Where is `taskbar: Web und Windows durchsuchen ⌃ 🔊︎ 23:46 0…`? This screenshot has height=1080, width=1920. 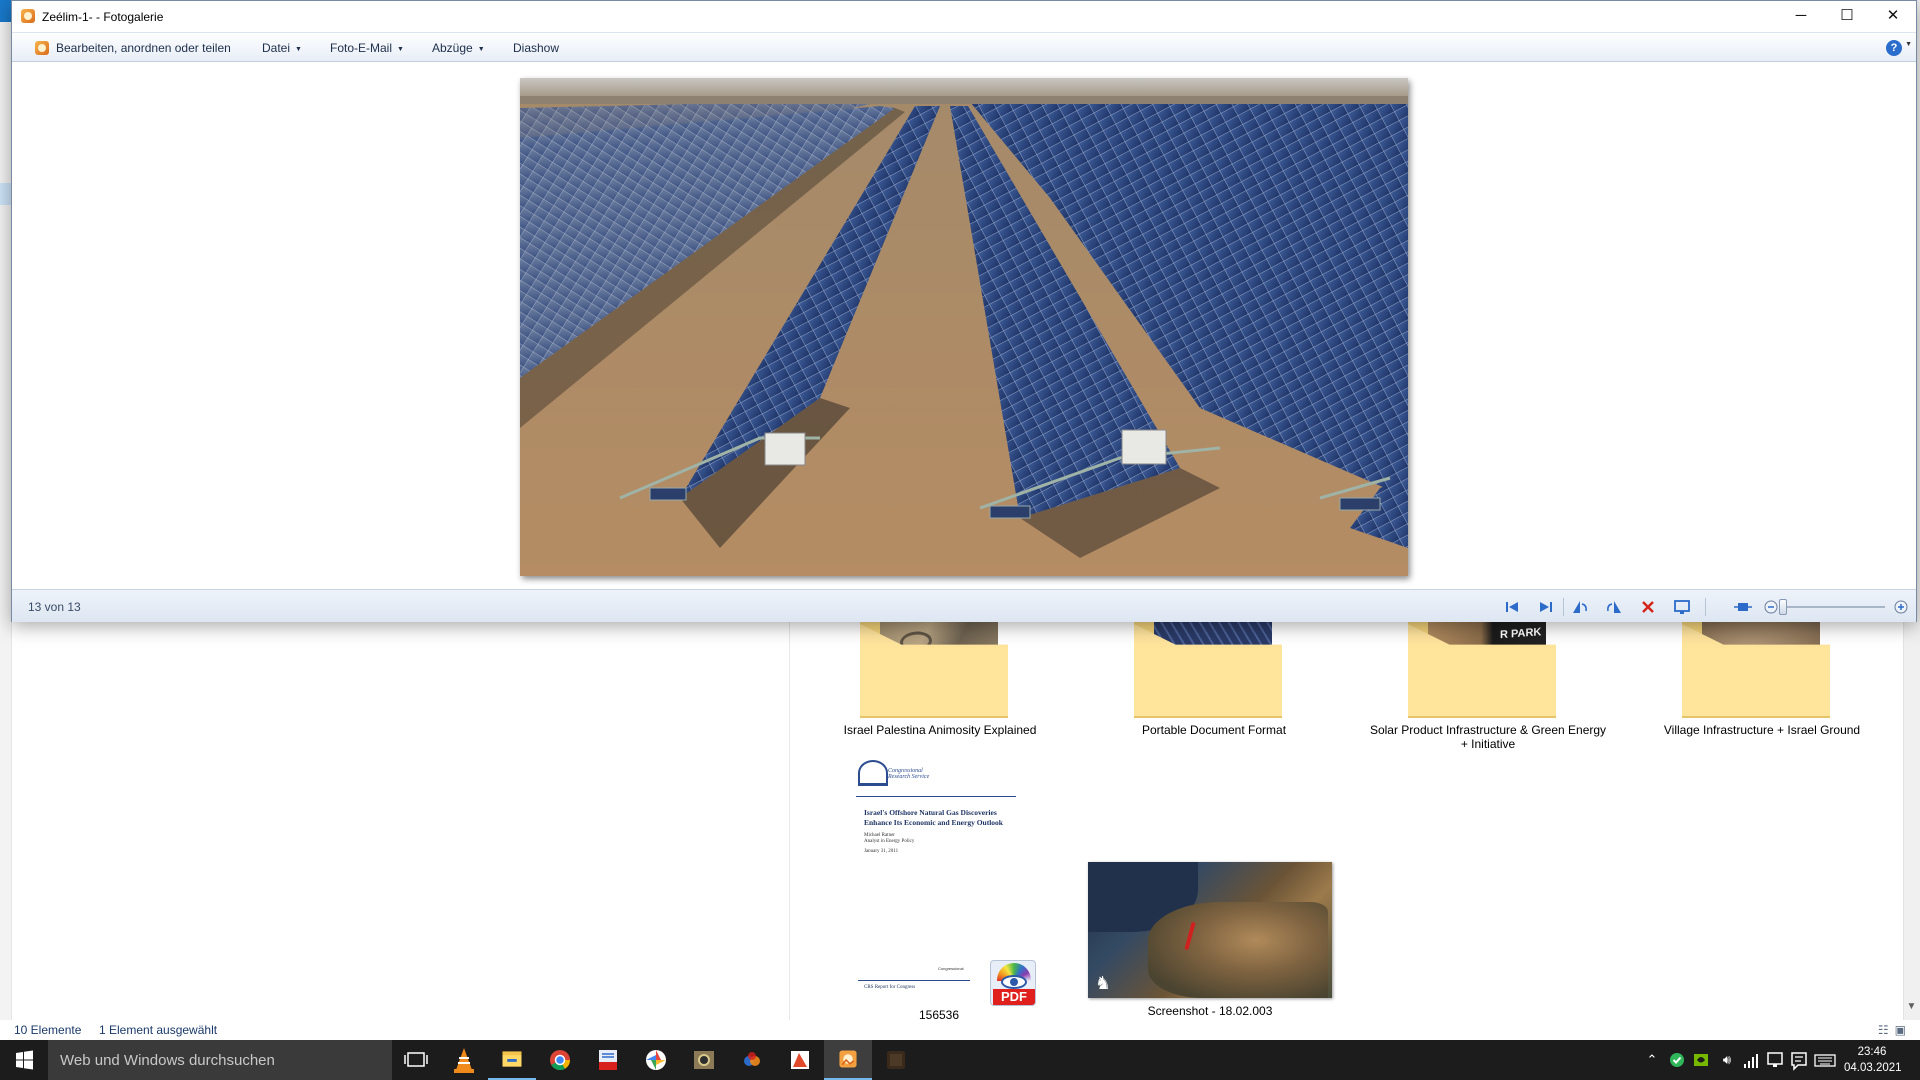
taskbar: Web und Windows durchsuchen ⌃ 🔊︎ 23:46 0… is located at coordinates (960, 1060).